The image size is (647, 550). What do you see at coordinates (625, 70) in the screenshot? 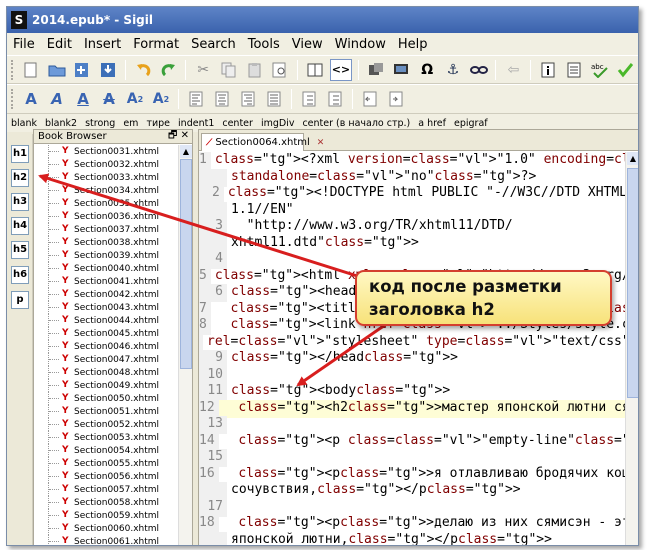
I see `validate-icon` at bounding box center [625, 70].